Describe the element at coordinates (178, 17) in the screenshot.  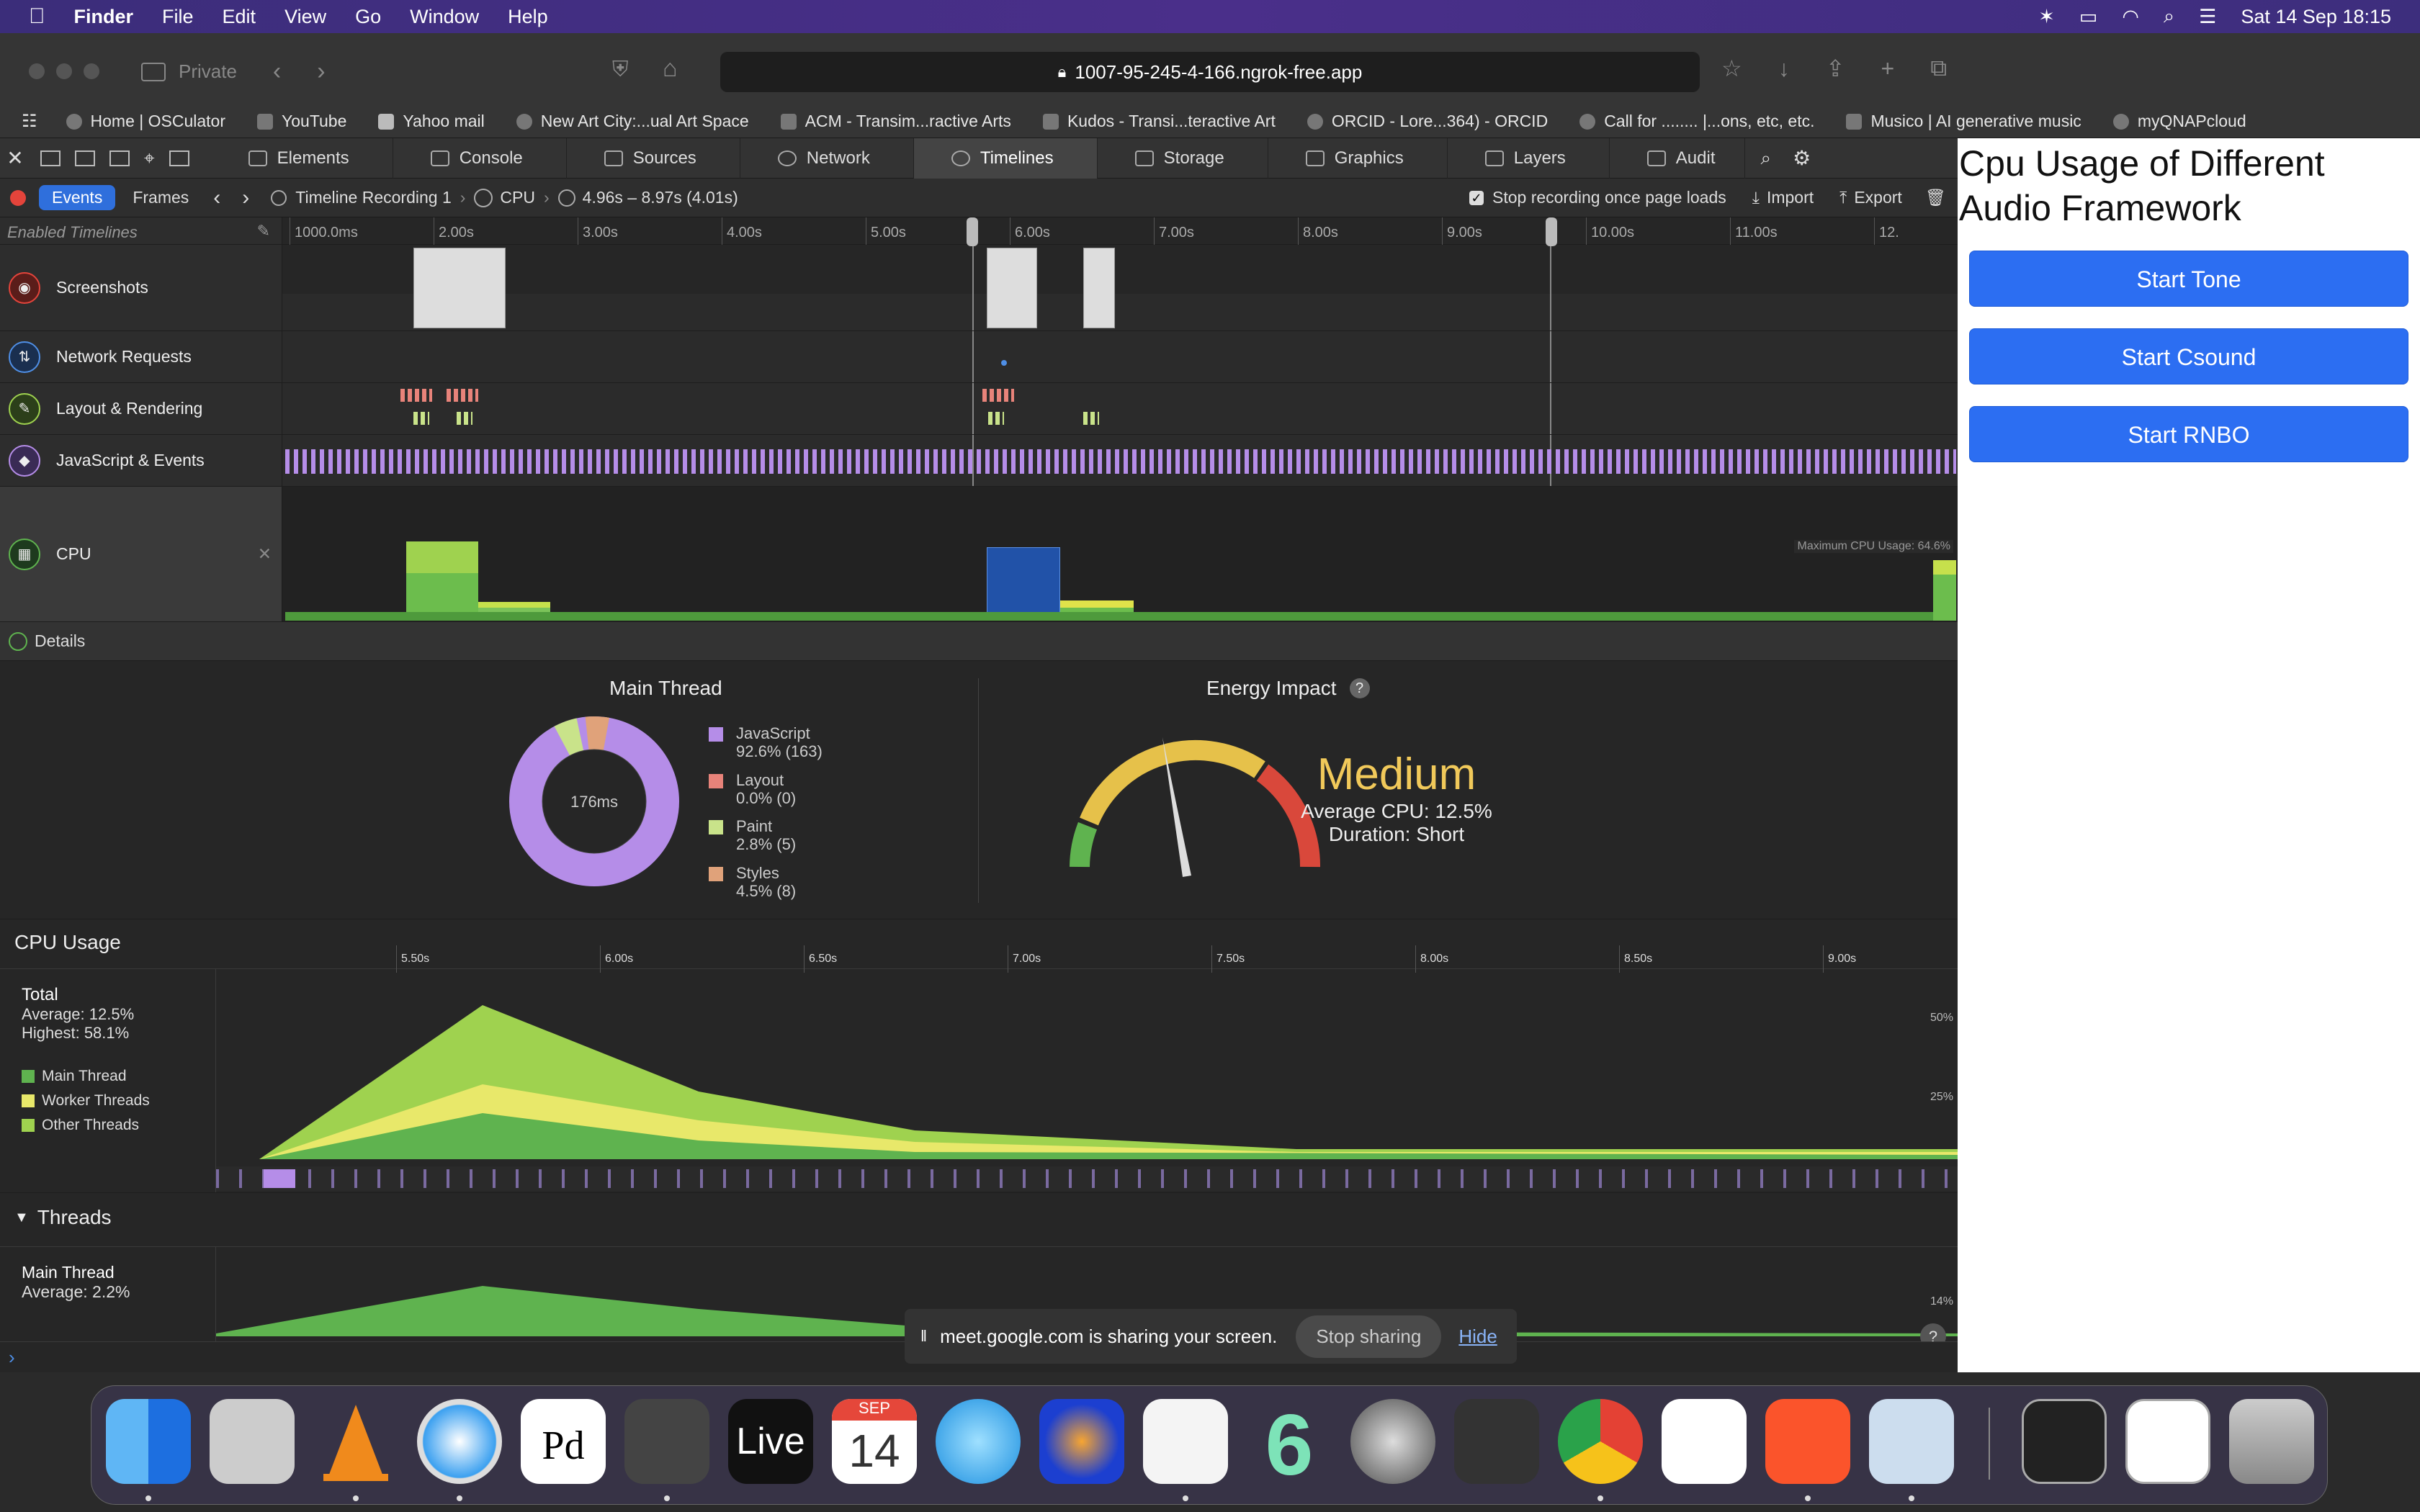
I see `menu-file: File` at that location.